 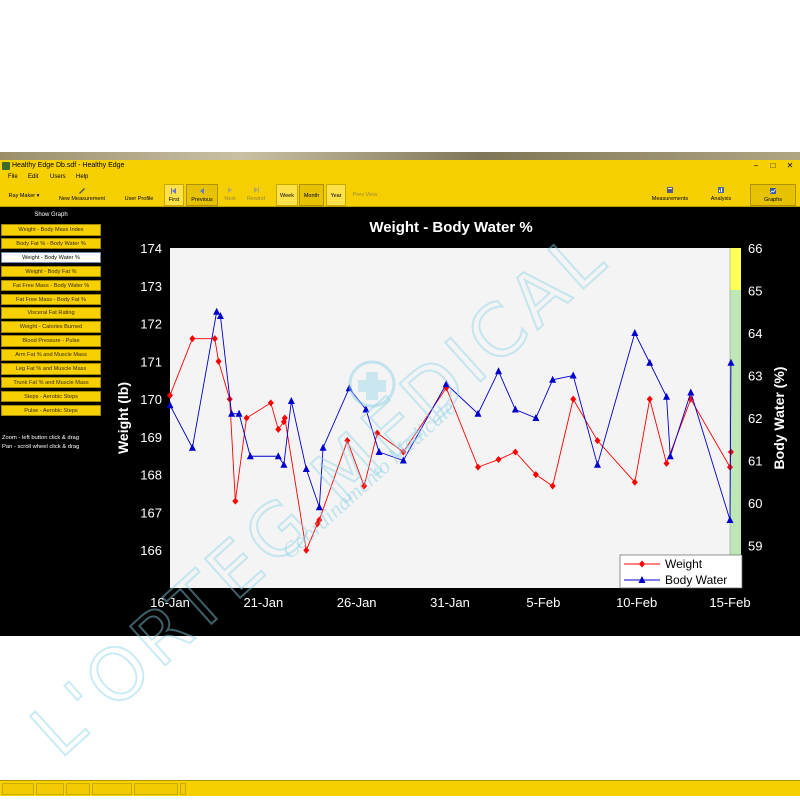 I want to click on rewind-button: Rewind, so click(x=256, y=195).